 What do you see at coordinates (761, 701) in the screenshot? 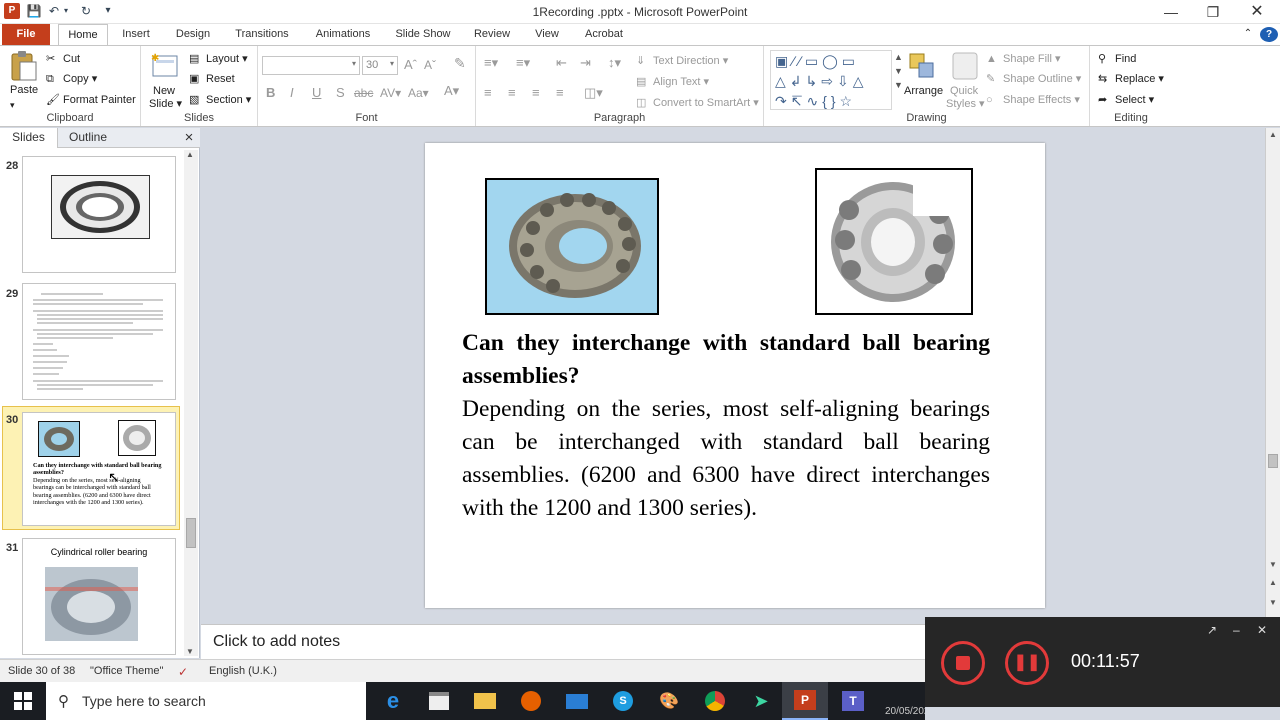
I see `code-icon: ➤` at bounding box center [761, 701].